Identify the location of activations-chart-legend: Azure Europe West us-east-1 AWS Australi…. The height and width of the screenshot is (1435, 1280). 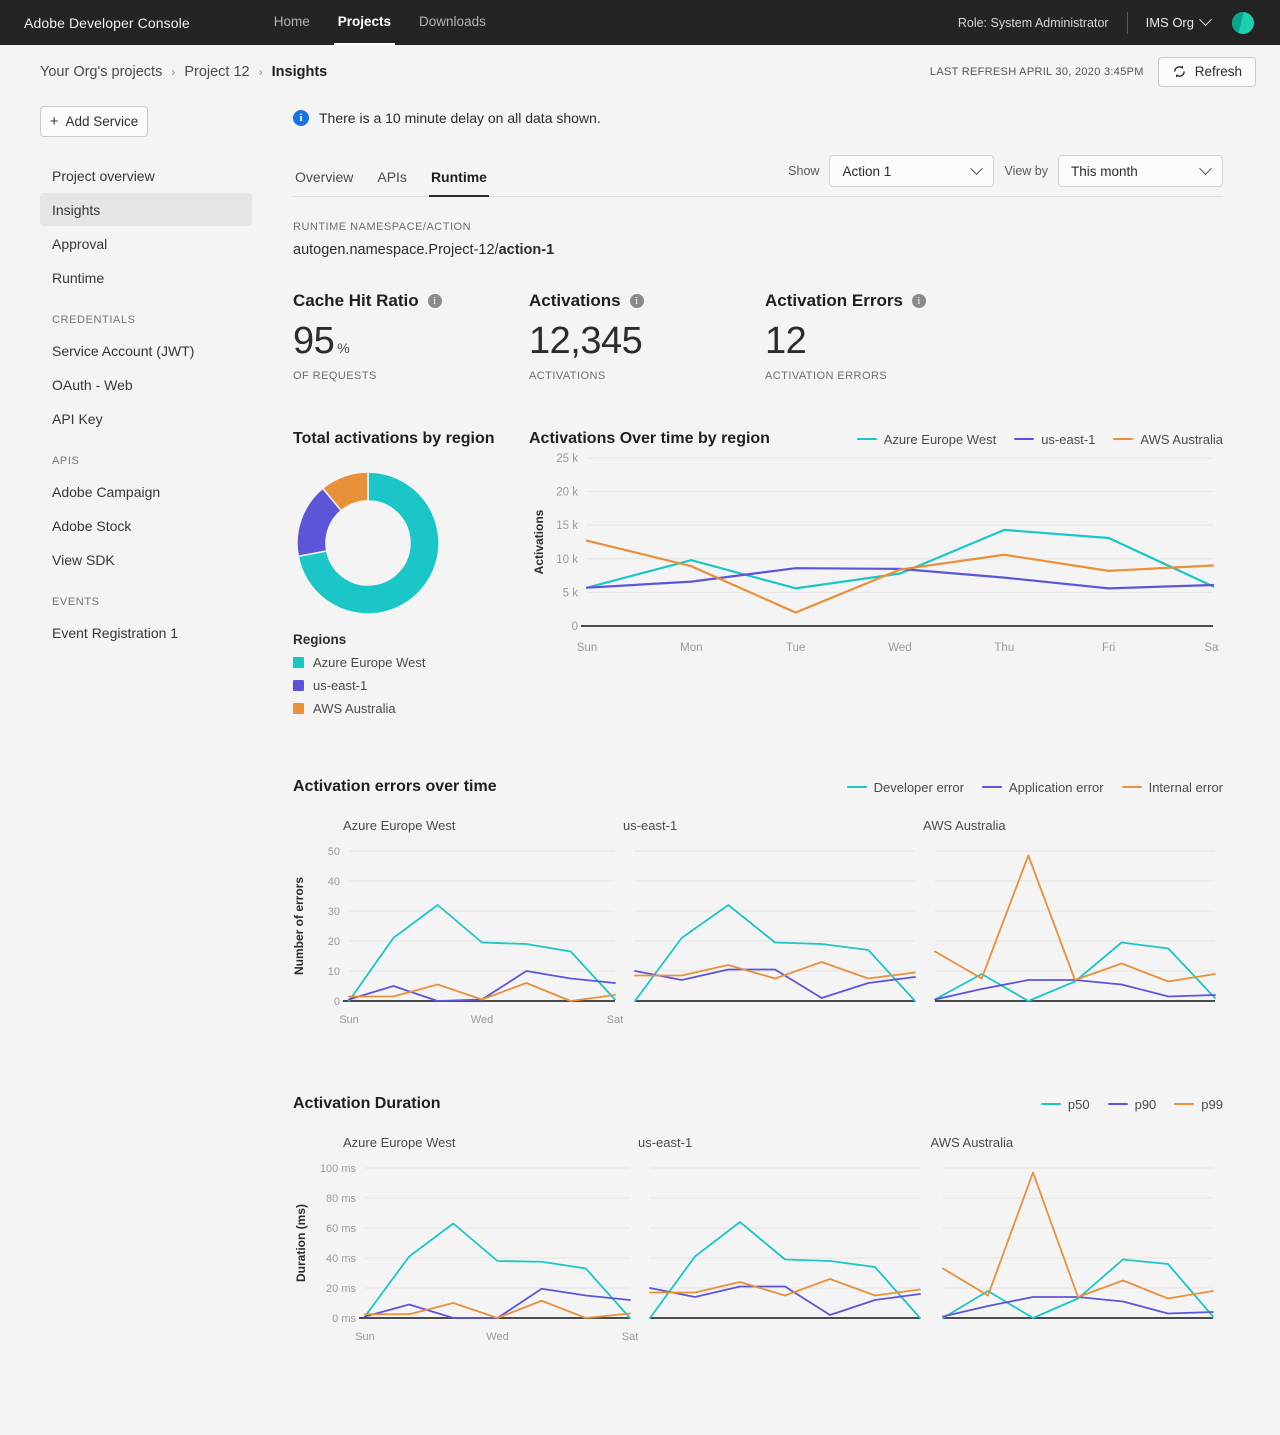
(1039, 439).